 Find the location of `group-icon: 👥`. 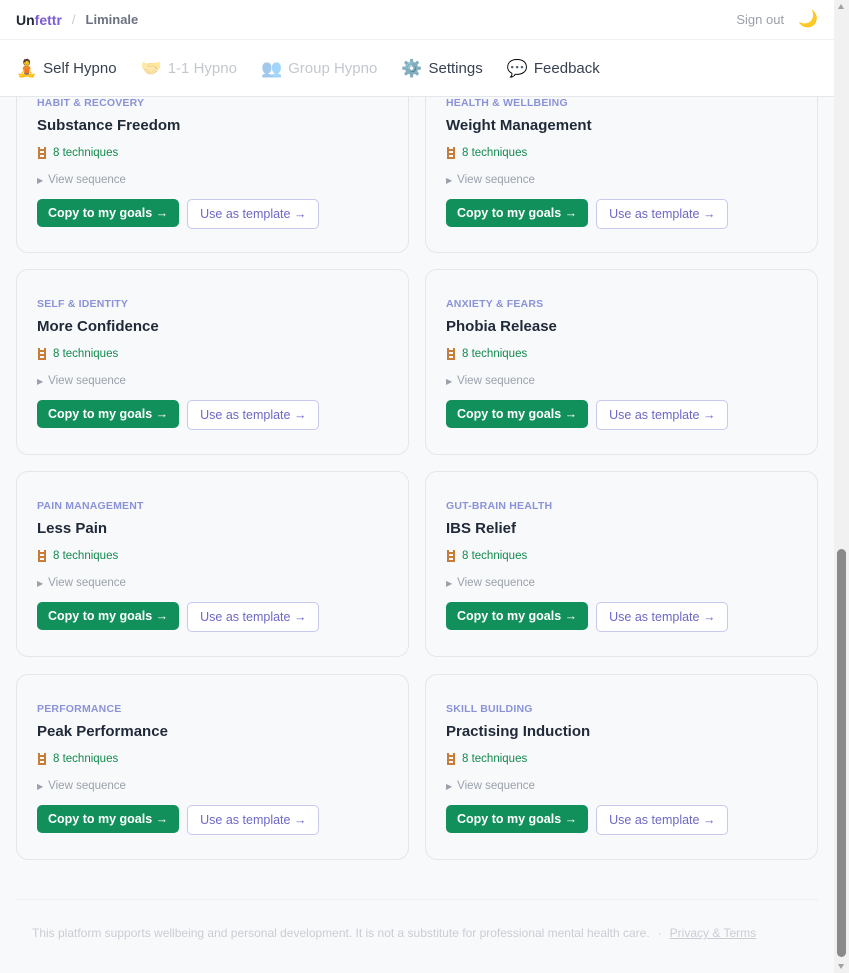

group-icon: 👥 is located at coordinates (271, 68).